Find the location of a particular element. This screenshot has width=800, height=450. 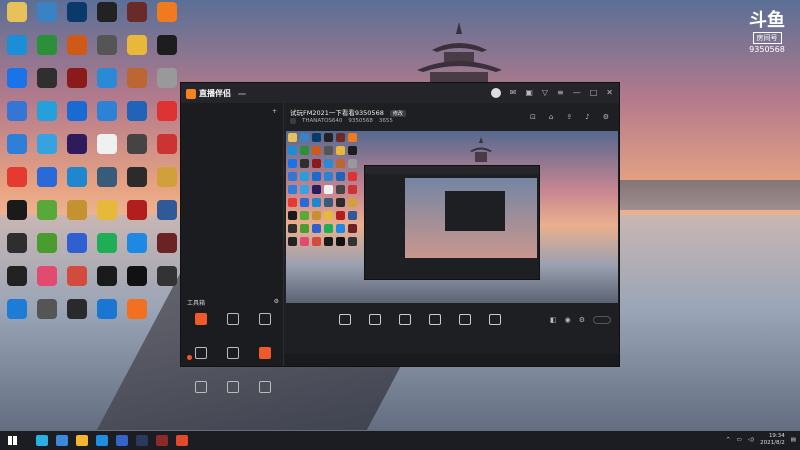

menu-icon: ≡ is located at coordinates (560, 93).